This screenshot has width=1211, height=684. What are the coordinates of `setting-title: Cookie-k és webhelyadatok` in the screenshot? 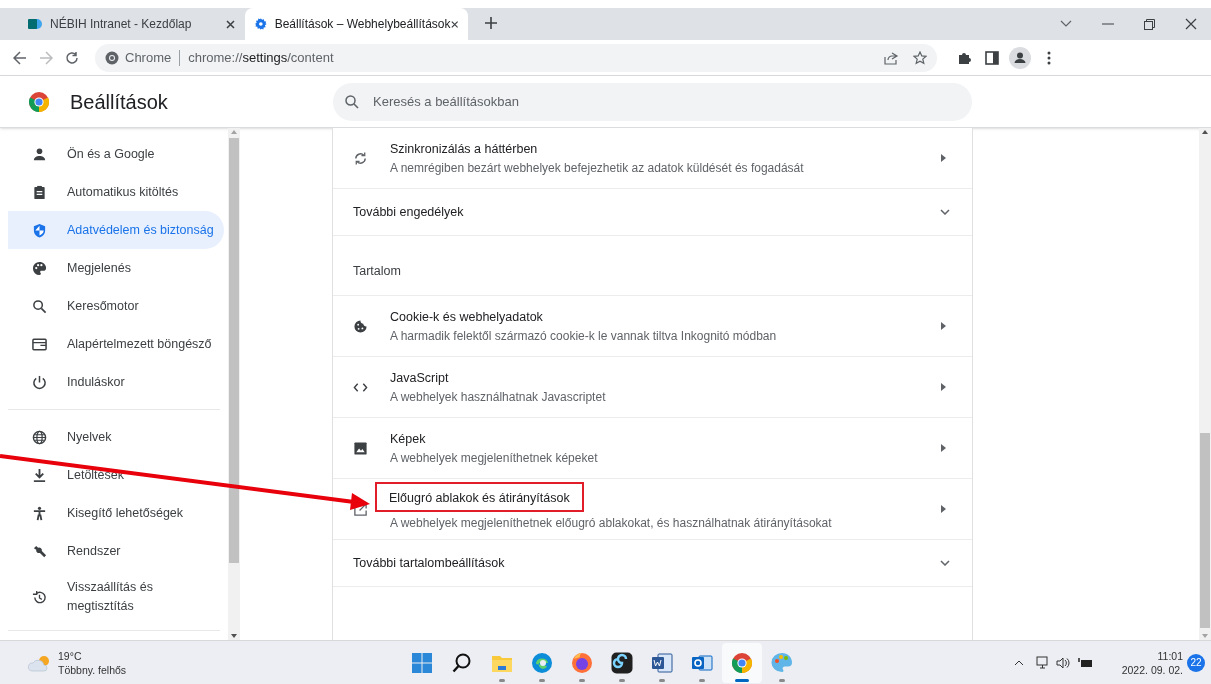 It's located at (466, 316).